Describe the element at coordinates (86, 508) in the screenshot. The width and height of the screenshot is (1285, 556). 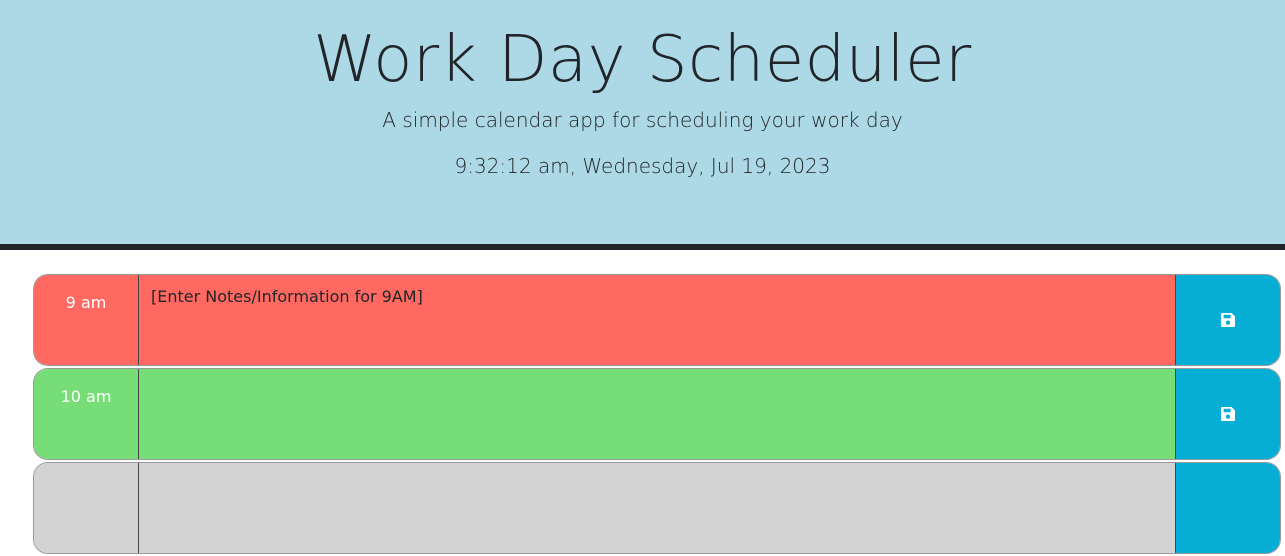
I see `hour-label` at that location.